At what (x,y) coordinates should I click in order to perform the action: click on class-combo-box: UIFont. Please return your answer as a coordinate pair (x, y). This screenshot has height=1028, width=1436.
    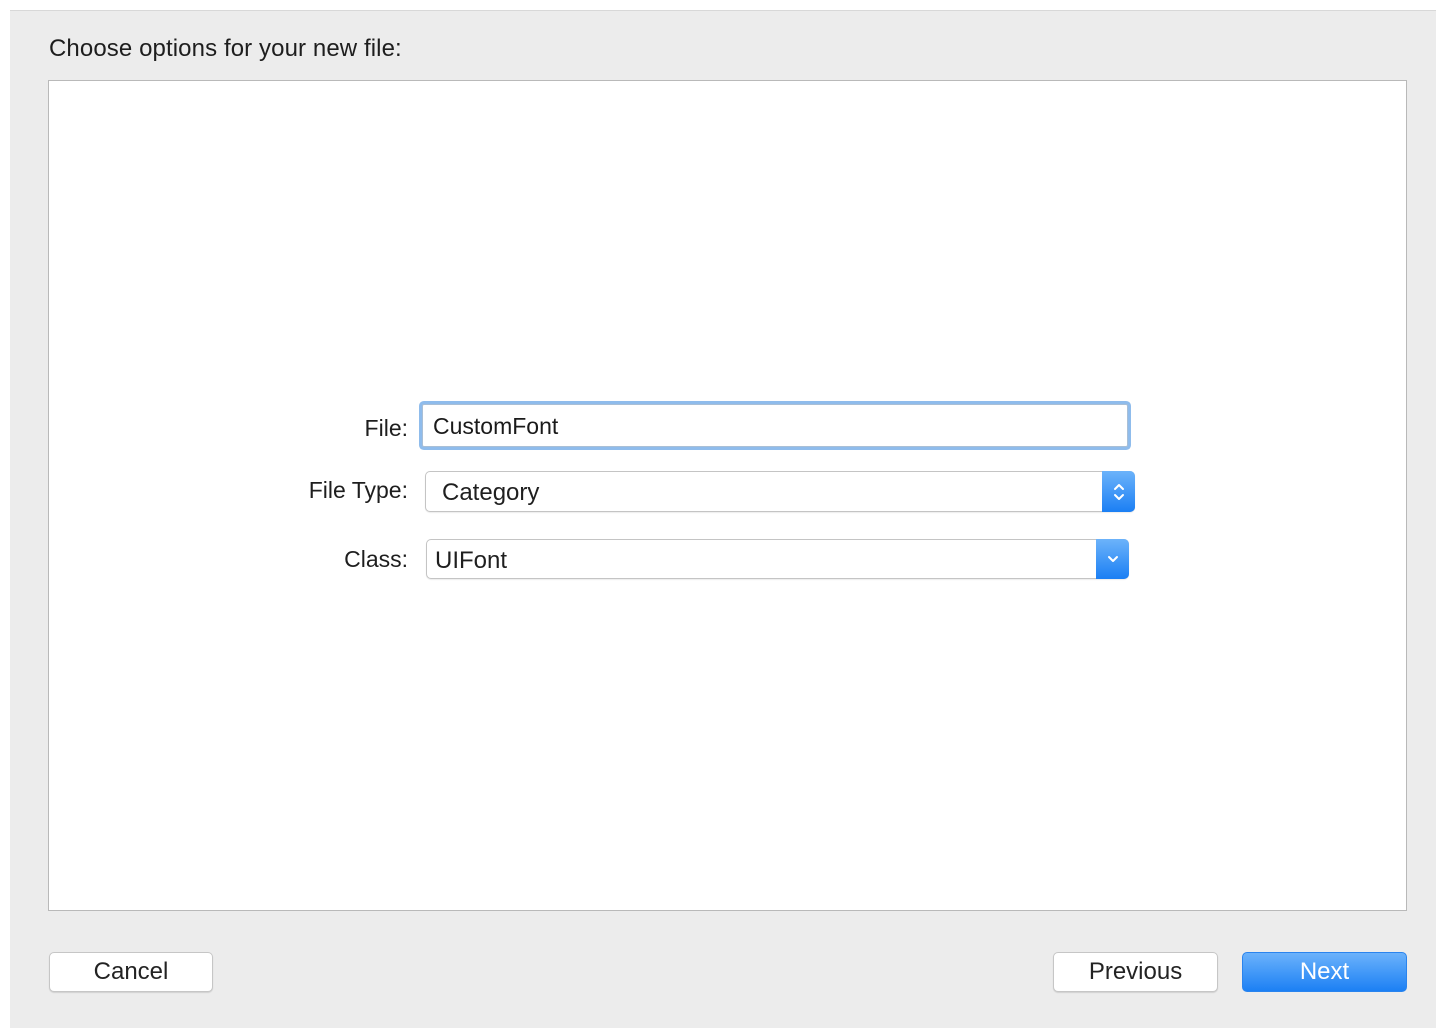
    Looking at the image, I should click on (777, 559).